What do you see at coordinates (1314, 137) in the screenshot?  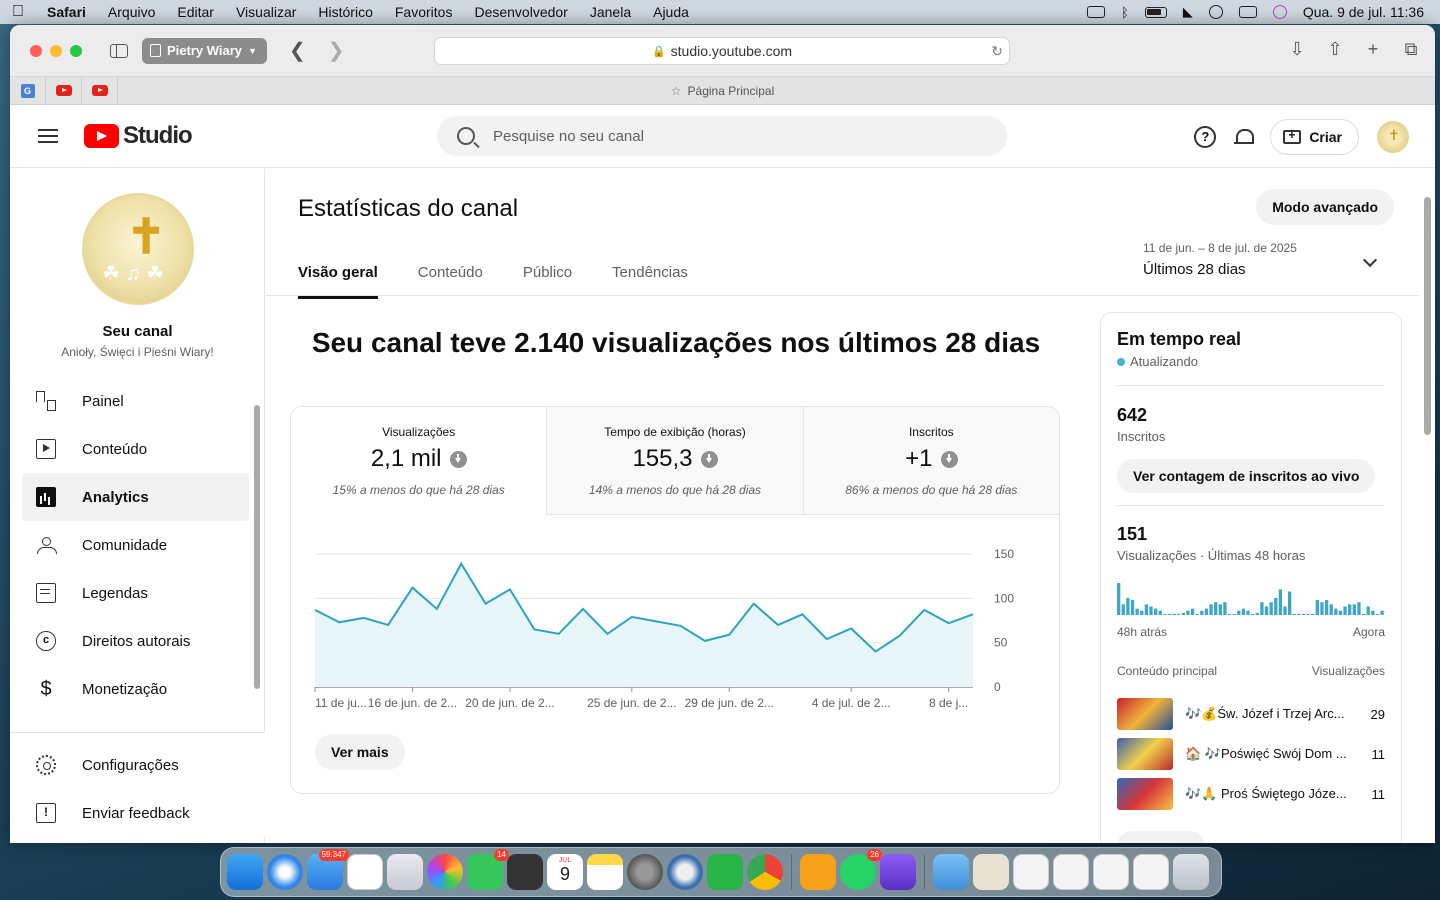 I see `create-button: Criar` at bounding box center [1314, 137].